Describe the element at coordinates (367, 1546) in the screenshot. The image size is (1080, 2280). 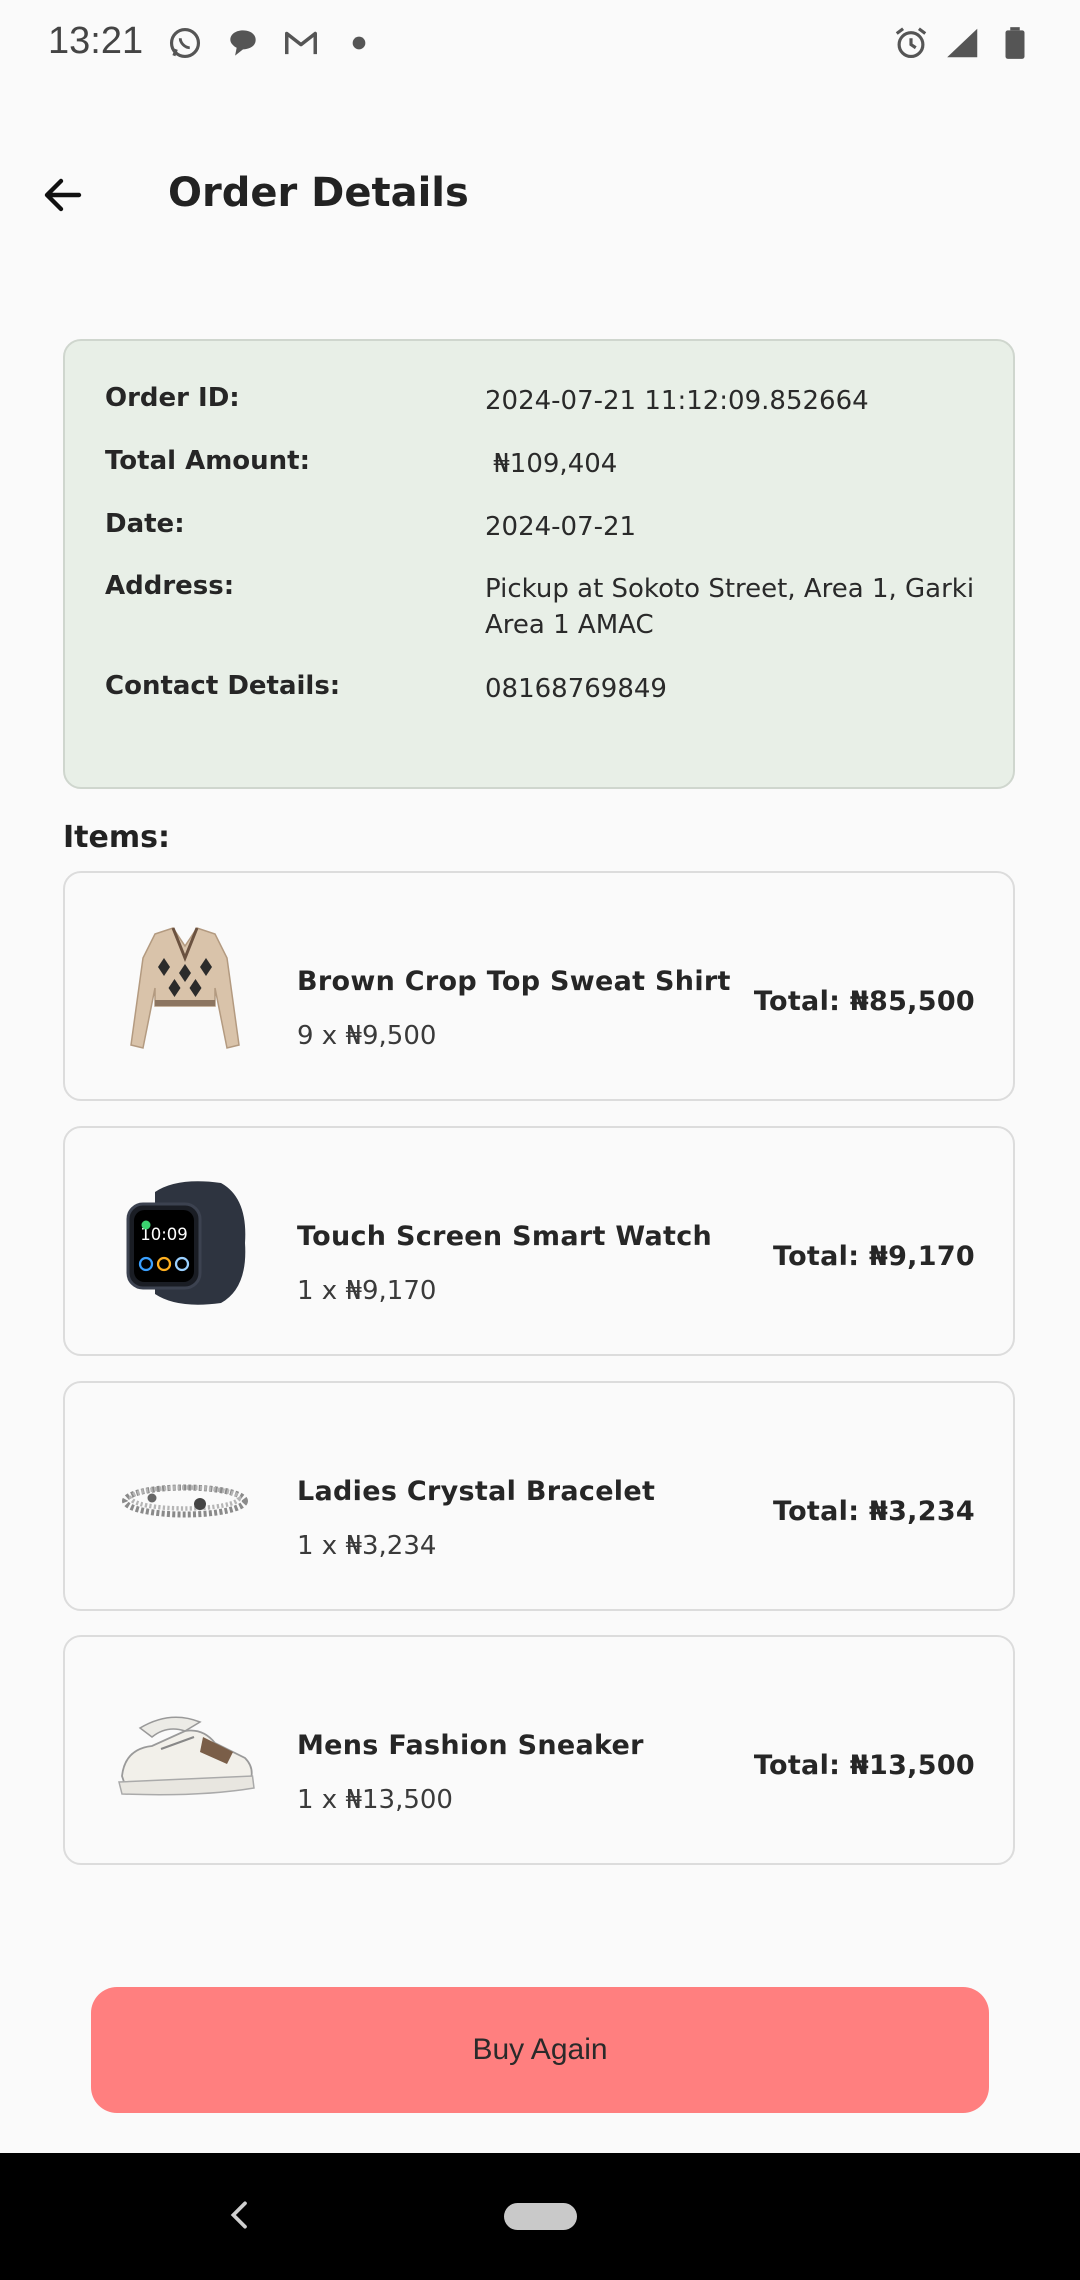
I see `item-quantity-price: 1 x ₦3,234` at that location.